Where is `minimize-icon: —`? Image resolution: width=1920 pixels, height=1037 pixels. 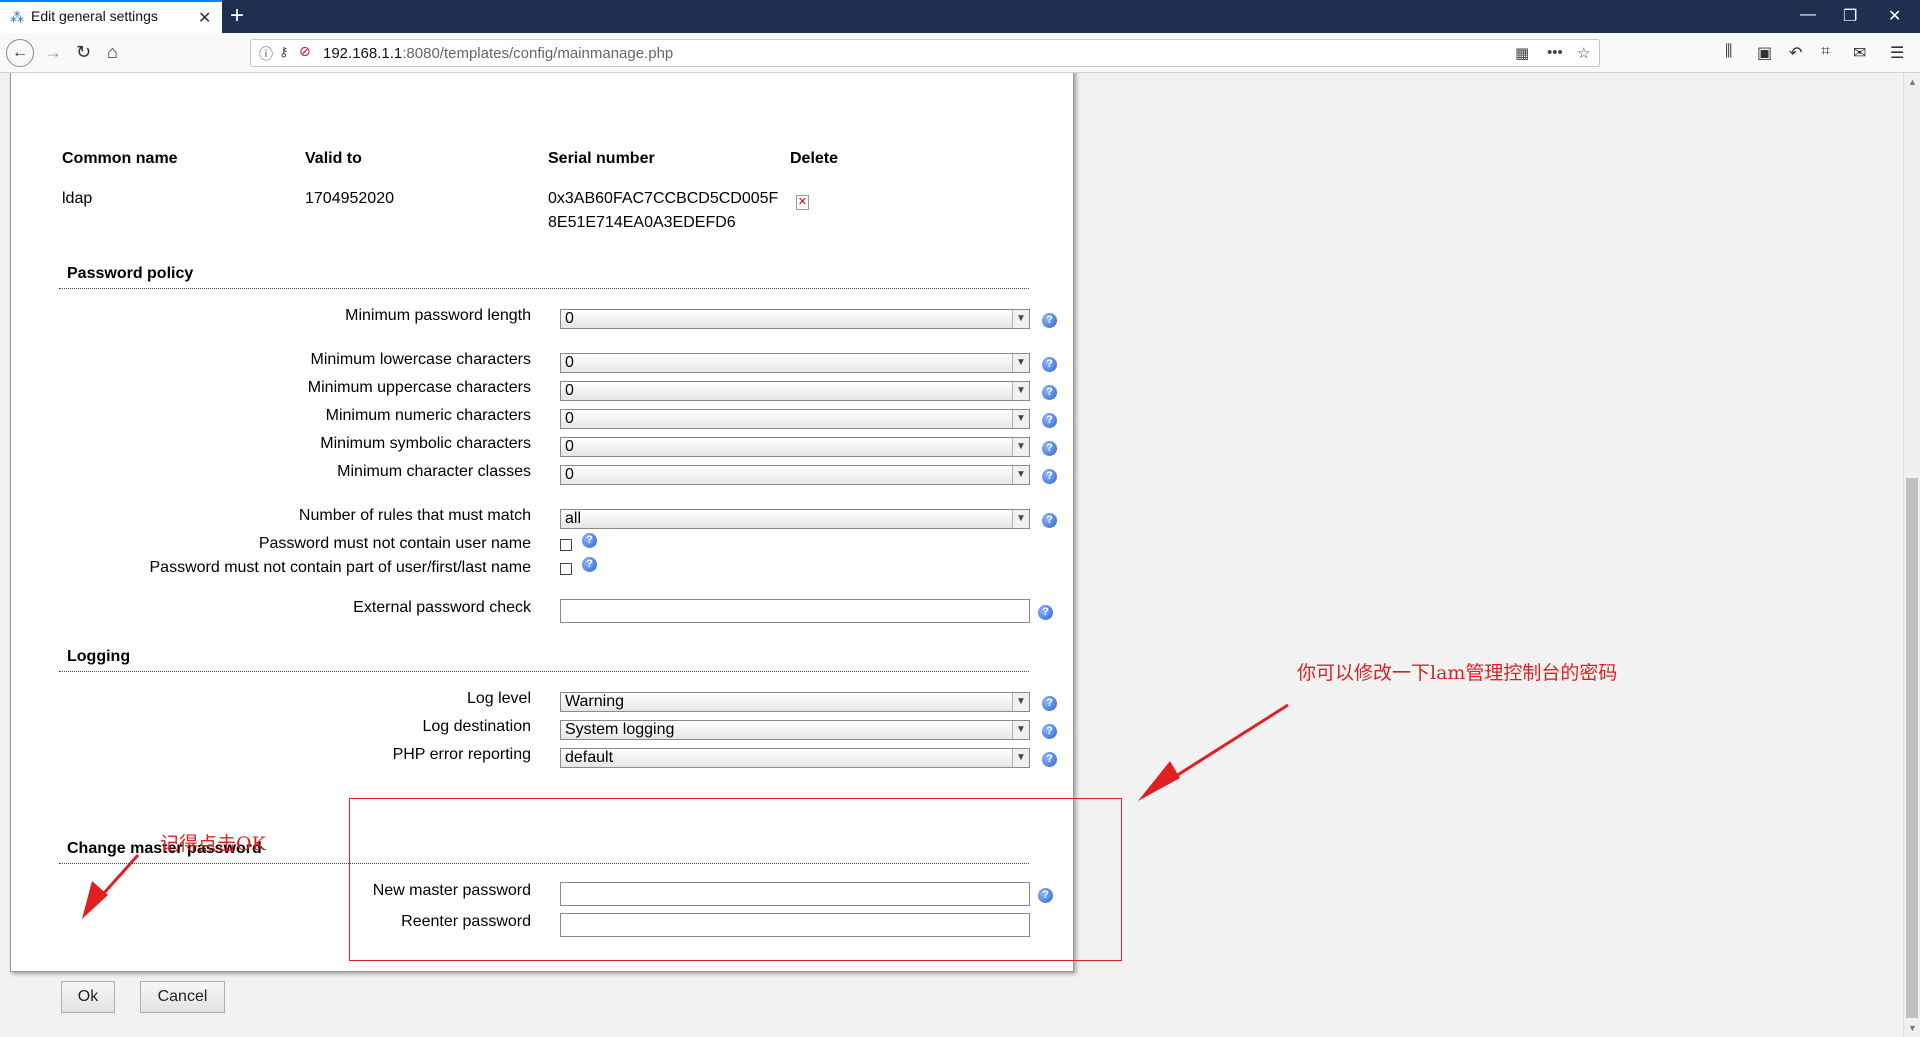 minimize-icon: — is located at coordinates (1808, 15).